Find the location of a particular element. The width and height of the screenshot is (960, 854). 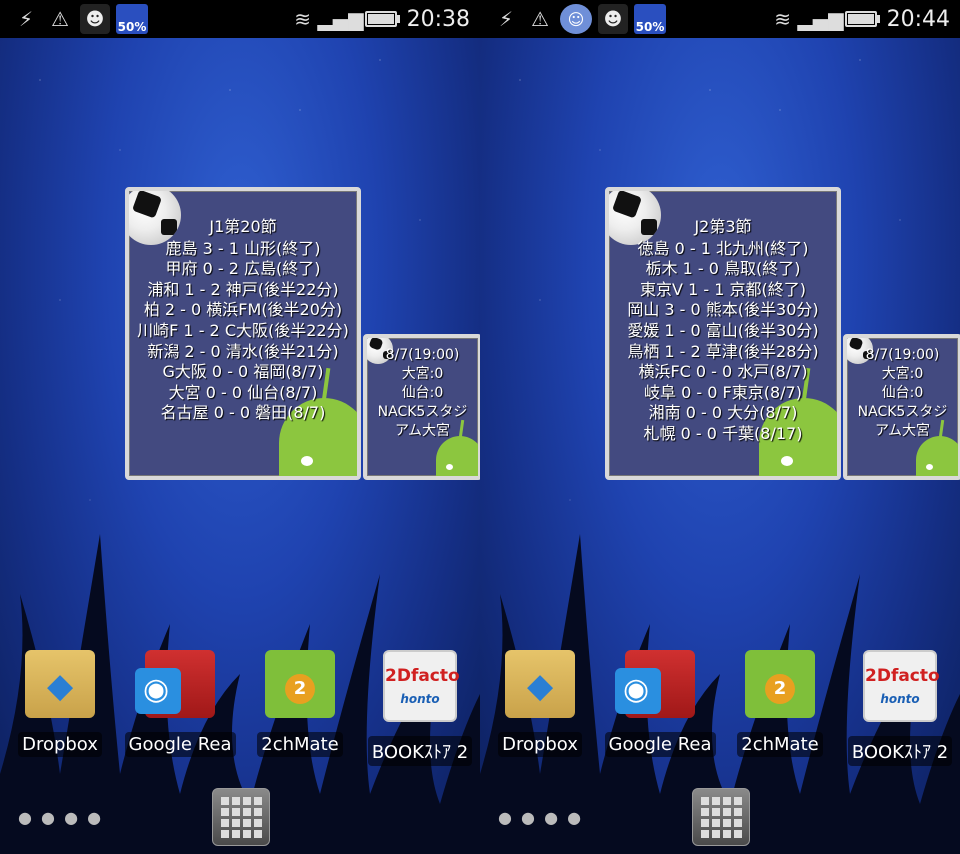

score-line: 甲府 0 - 2 広島(終了) is located at coordinates (243, 269).